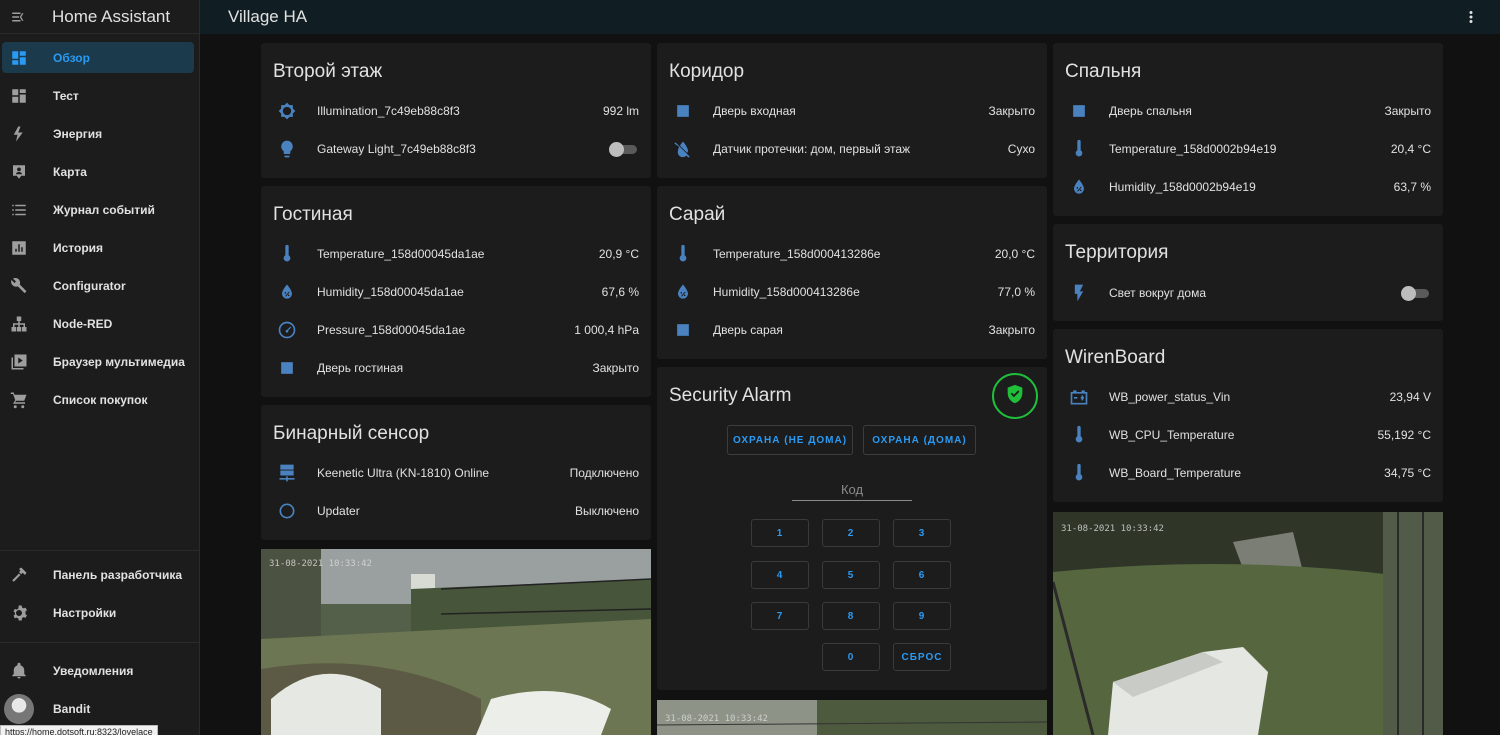  I want to click on sidebar-item-dev-tools: Панель разработчика, so click(98, 574).